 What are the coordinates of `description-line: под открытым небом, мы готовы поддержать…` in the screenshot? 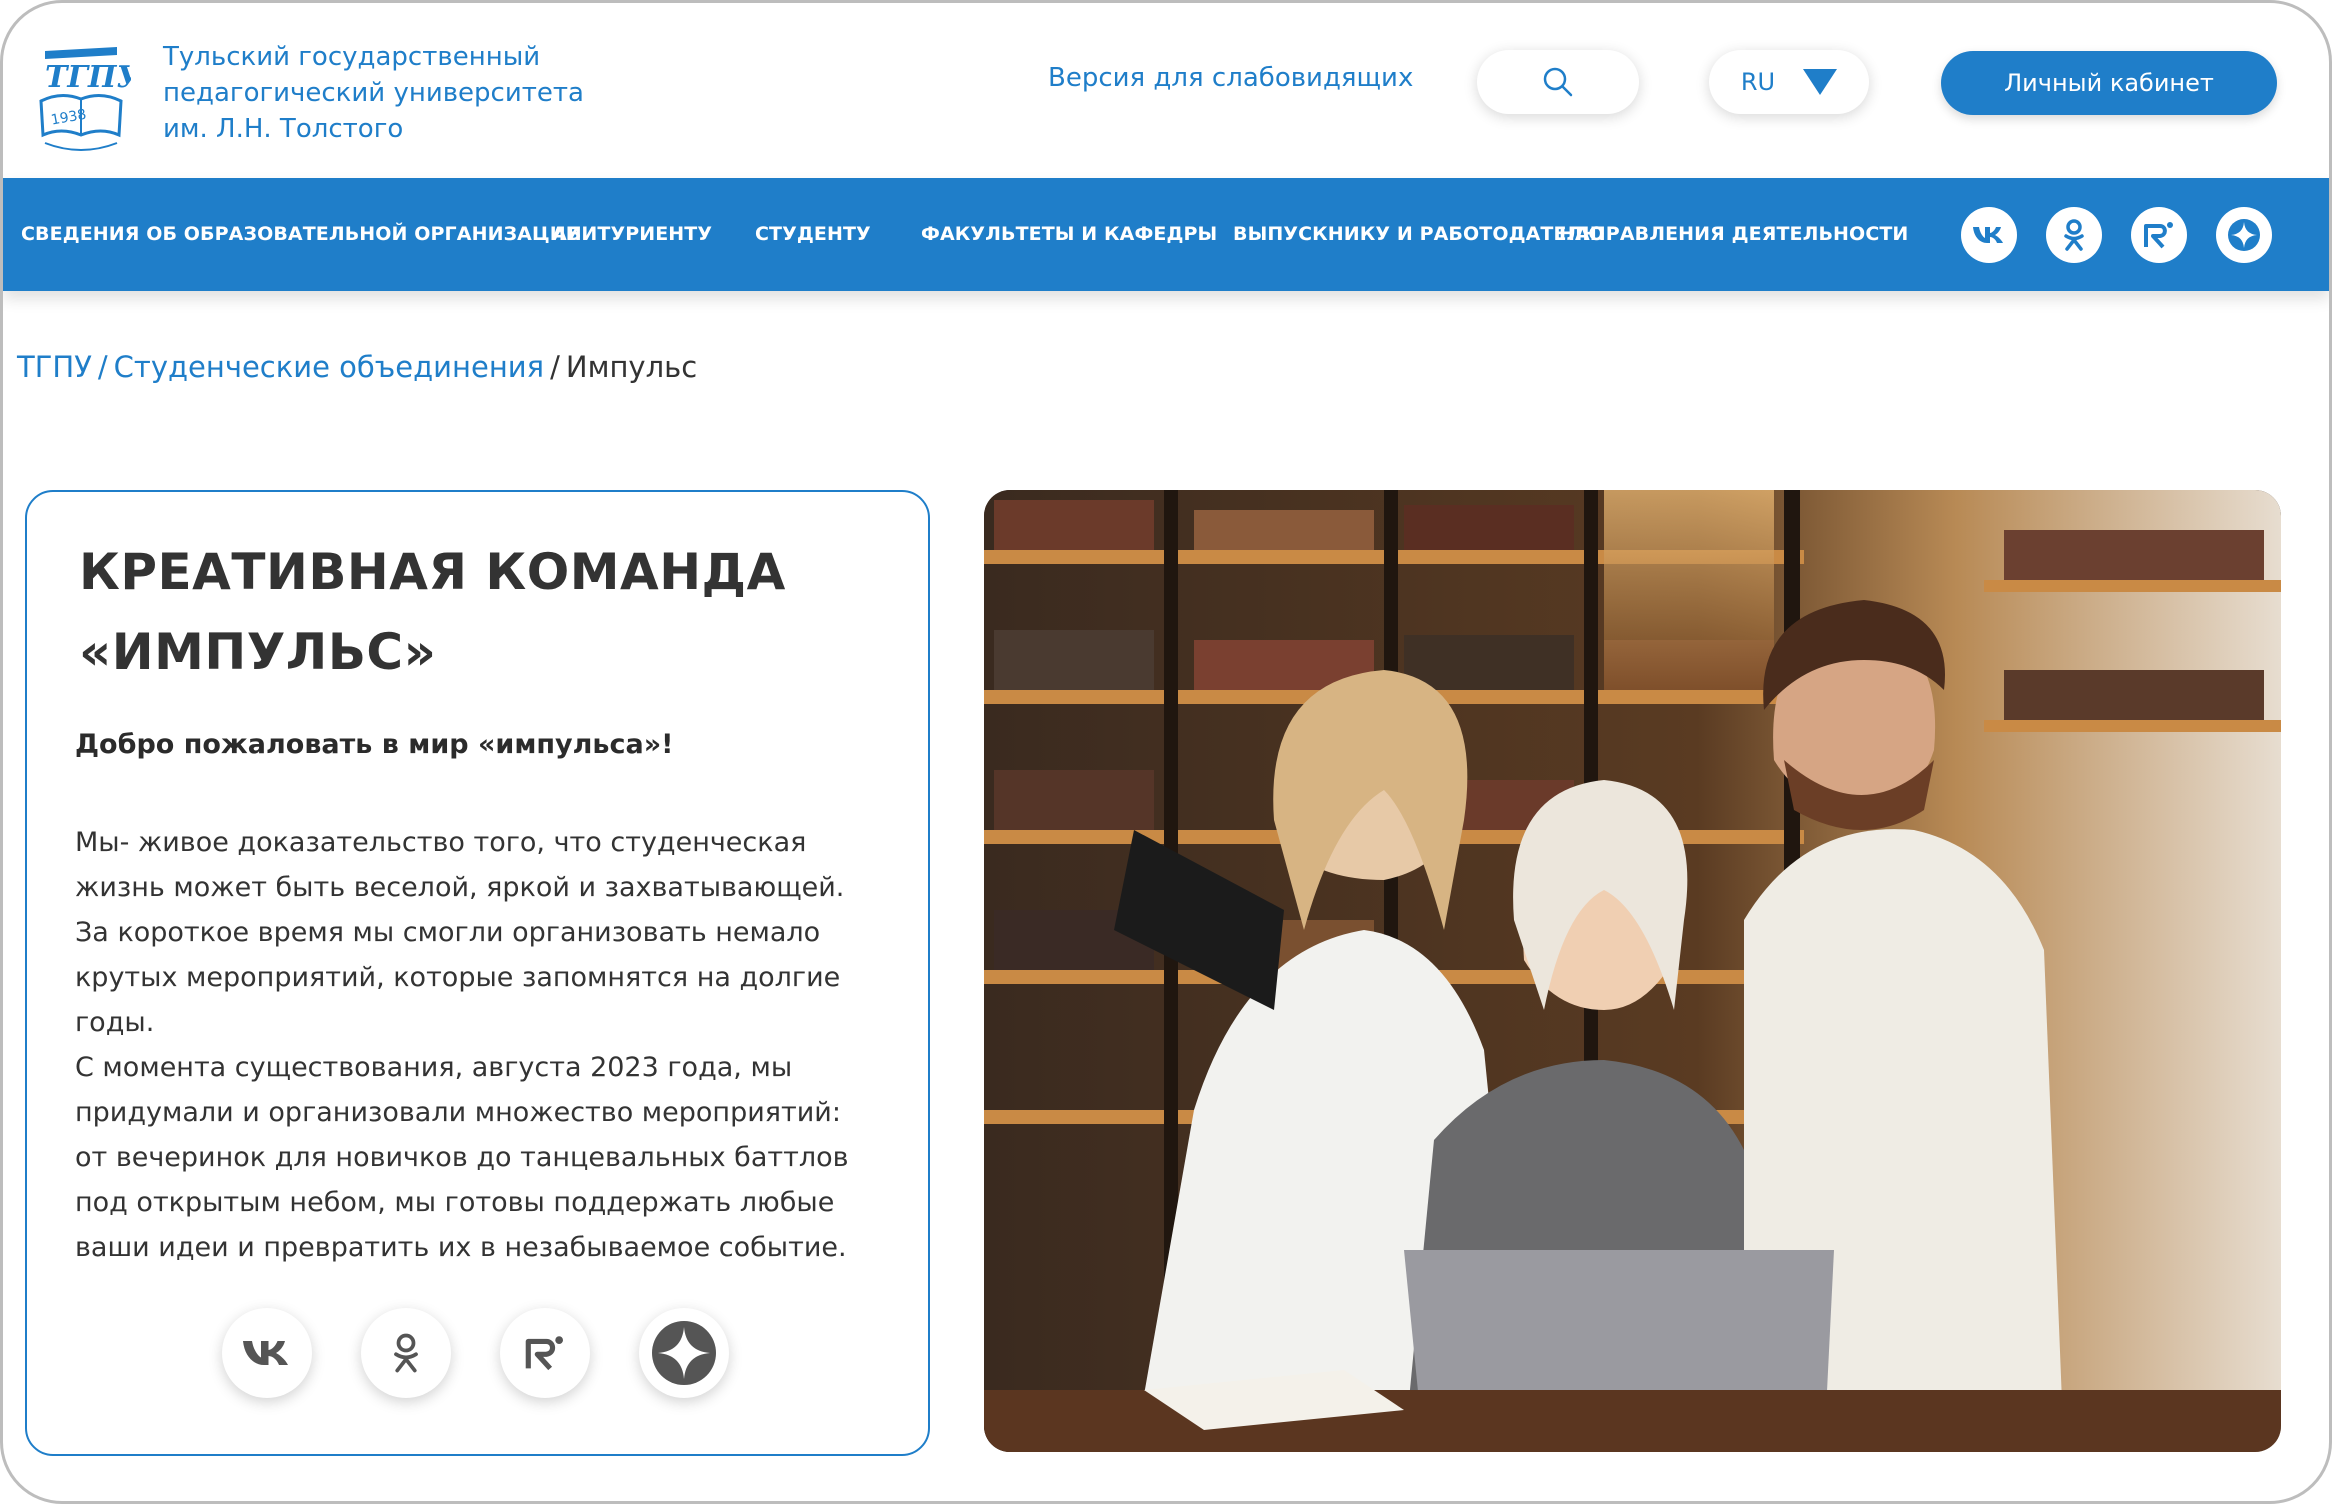 It's located at (455, 1202).